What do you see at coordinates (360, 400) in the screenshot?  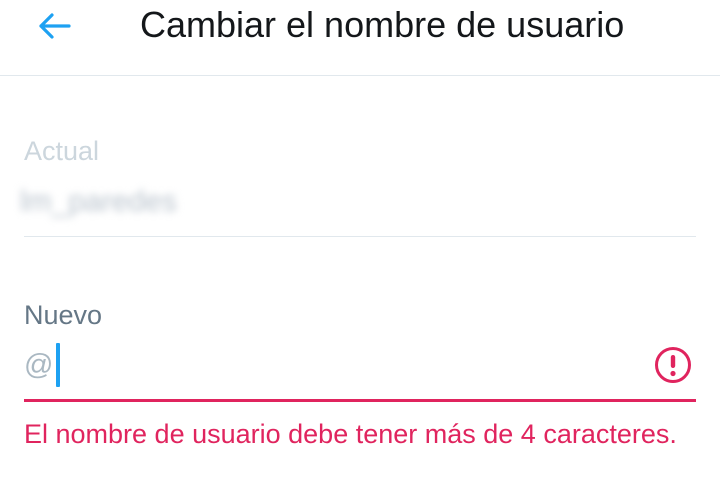 I see `new-field-underline-error` at bounding box center [360, 400].